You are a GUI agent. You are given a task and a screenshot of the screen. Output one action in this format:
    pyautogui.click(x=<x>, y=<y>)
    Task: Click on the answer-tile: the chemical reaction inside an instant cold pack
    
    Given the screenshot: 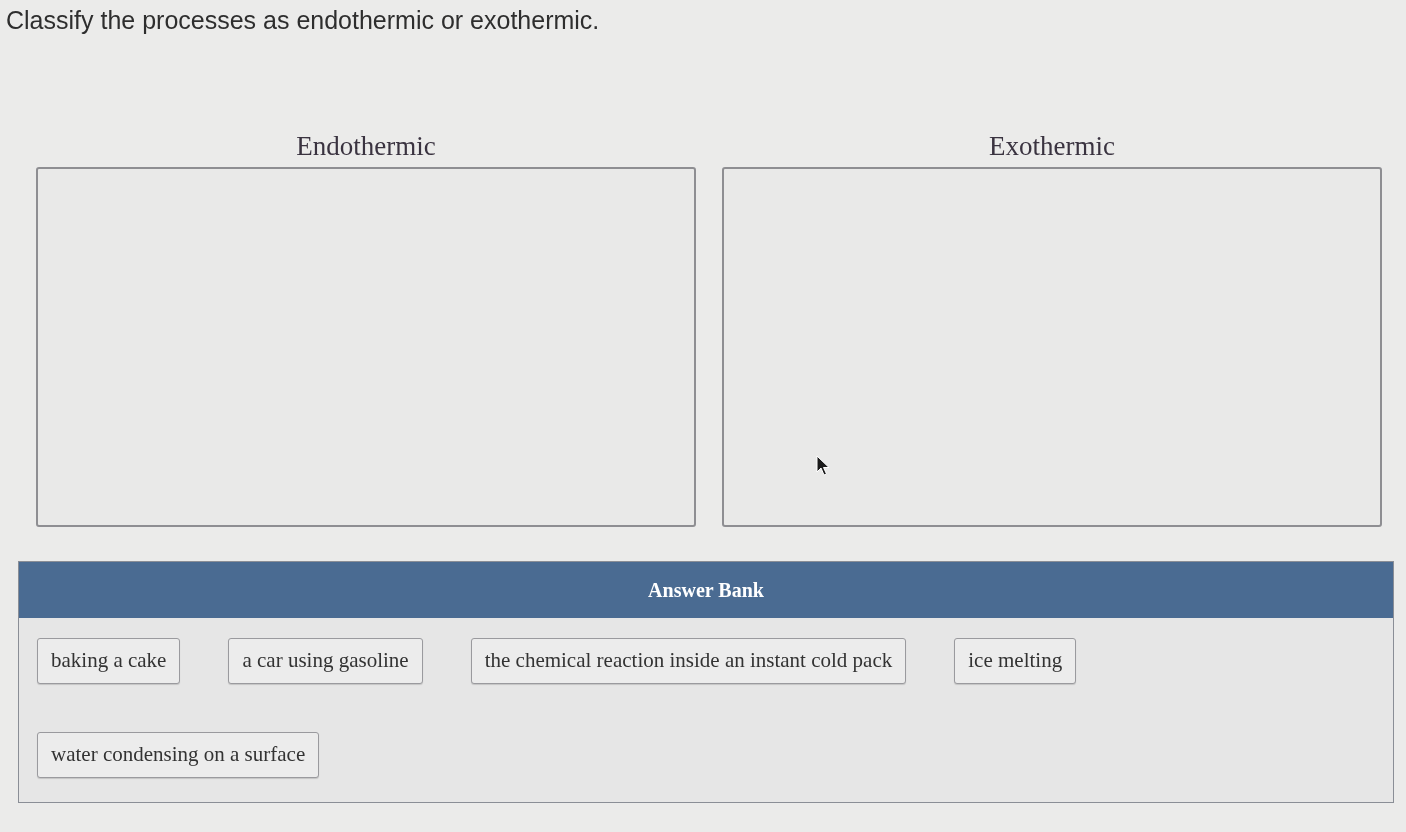 What is the action you would take?
    pyautogui.click(x=688, y=661)
    